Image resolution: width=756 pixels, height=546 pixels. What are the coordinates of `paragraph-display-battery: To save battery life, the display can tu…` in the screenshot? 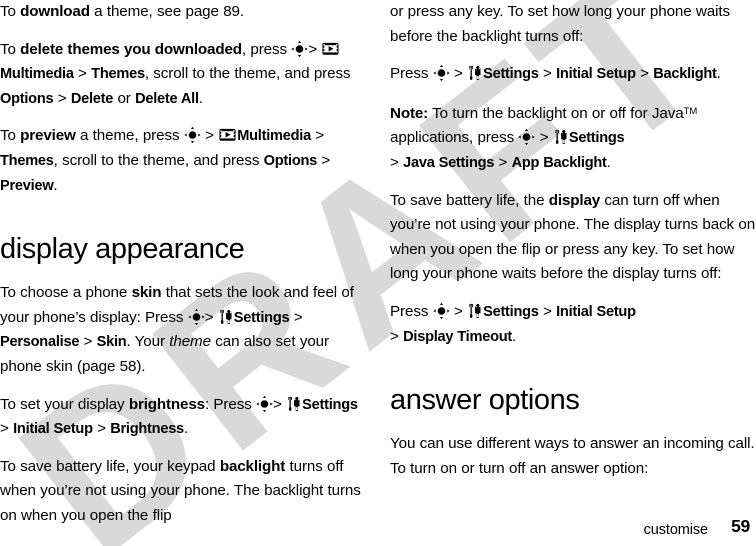 It's located at (573, 238).